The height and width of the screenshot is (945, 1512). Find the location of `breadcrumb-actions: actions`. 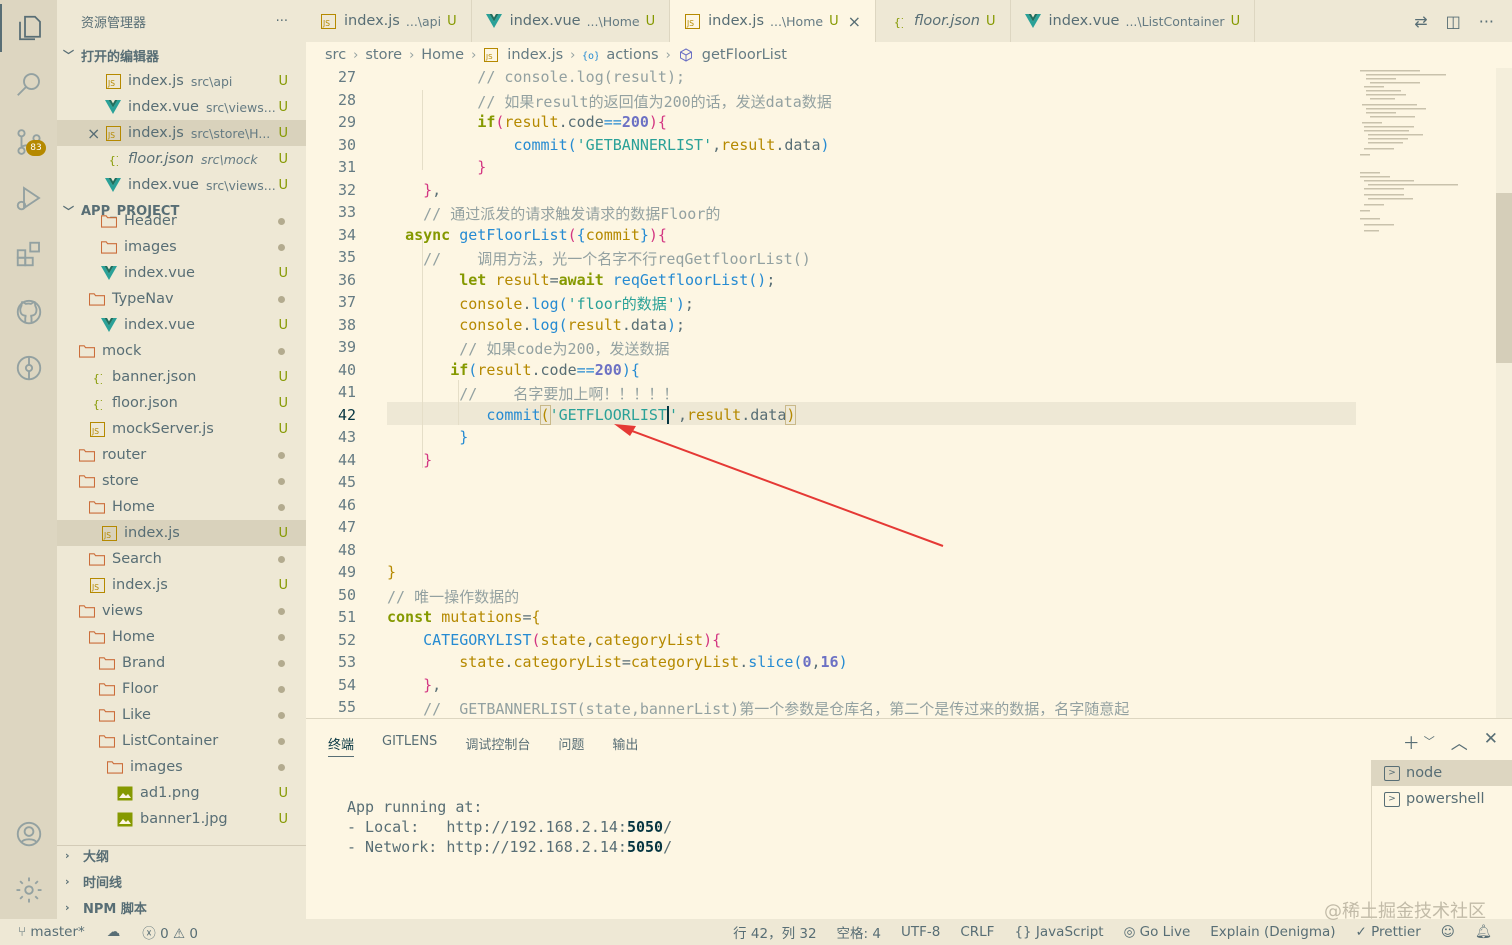

breadcrumb-actions: actions is located at coordinates (632, 55).